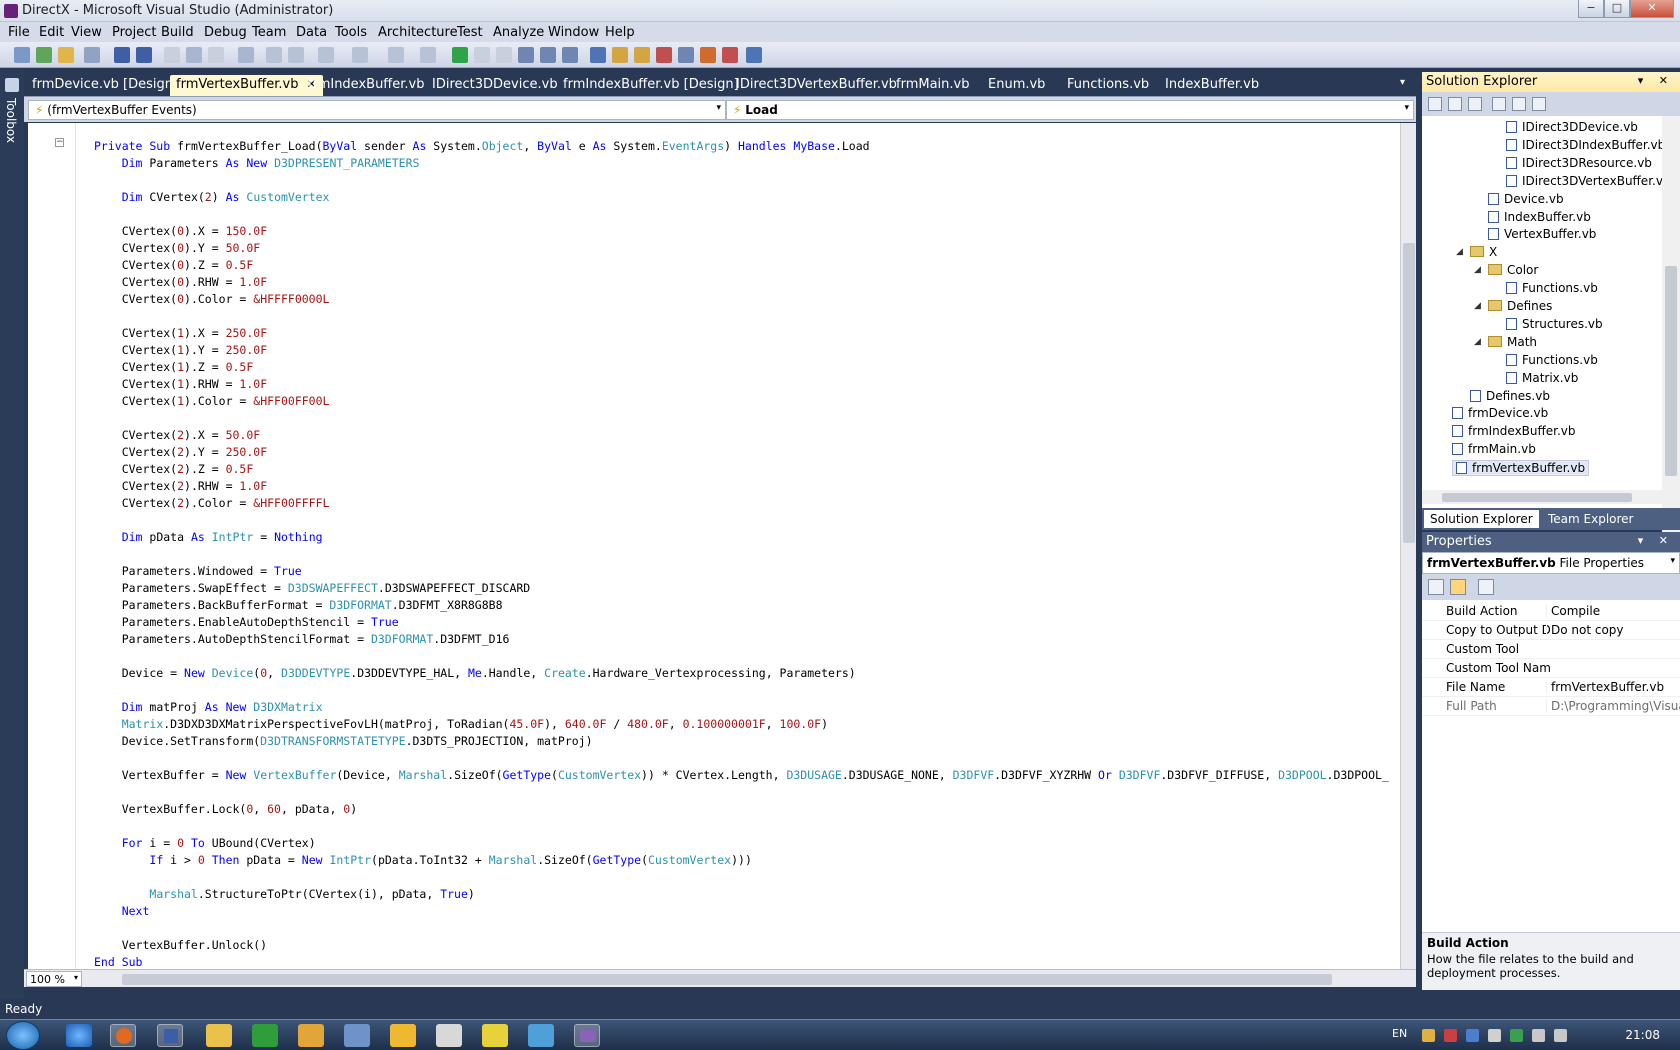 The image size is (1680, 1050). I want to click on editor-vertical-scrollbar, so click(1408, 546).